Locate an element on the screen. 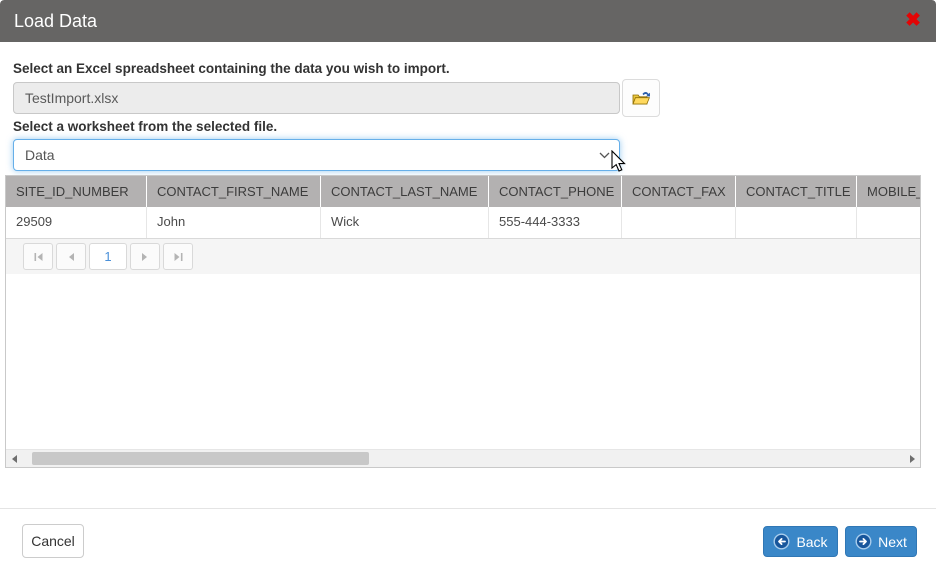 The image size is (936, 574). column-header-contact_first_name: CONTACT_FIRST_NAME is located at coordinates (234, 191).